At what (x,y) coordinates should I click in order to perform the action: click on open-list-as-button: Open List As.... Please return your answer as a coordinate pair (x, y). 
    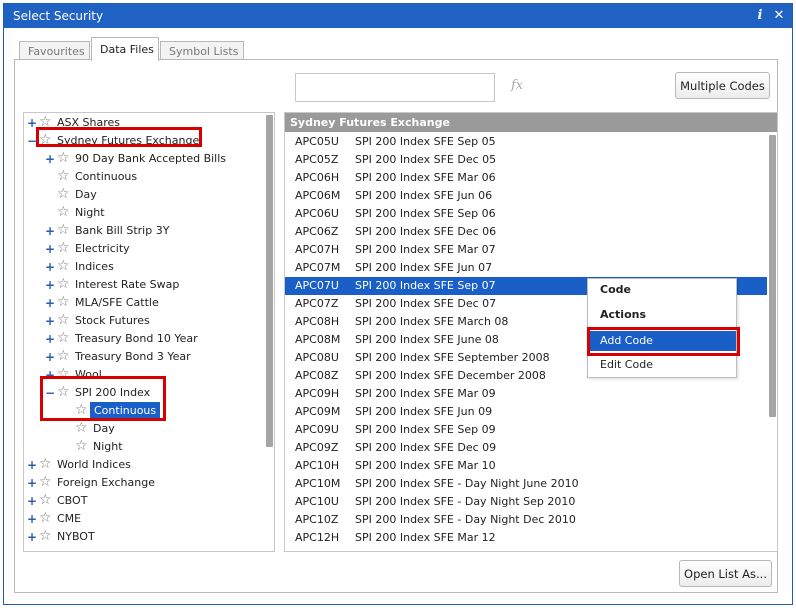
    Looking at the image, I should click on (725, 573).